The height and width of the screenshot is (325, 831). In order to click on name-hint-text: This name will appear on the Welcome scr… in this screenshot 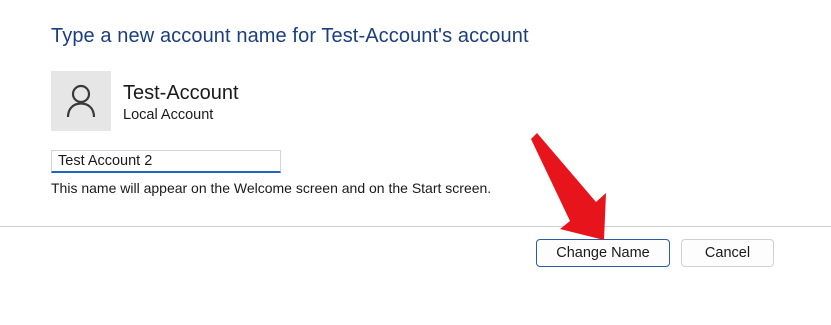, I will do `click(271, 188)`.